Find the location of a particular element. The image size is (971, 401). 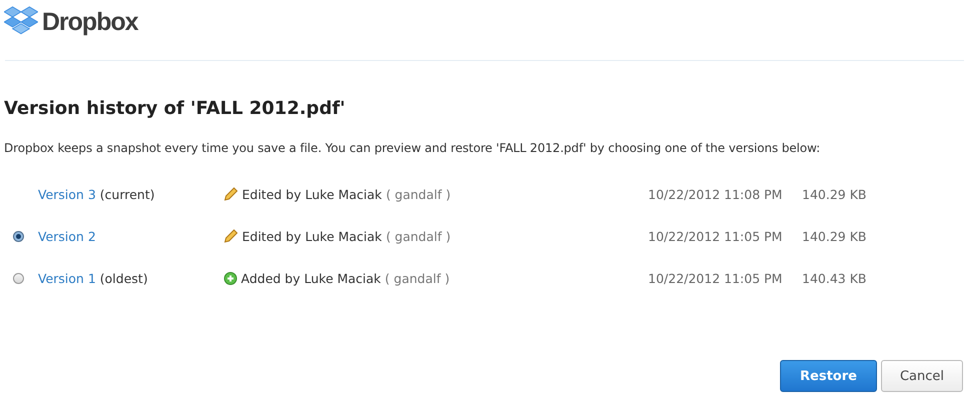

restore-button: Restore is located at coordinates (828, 376).